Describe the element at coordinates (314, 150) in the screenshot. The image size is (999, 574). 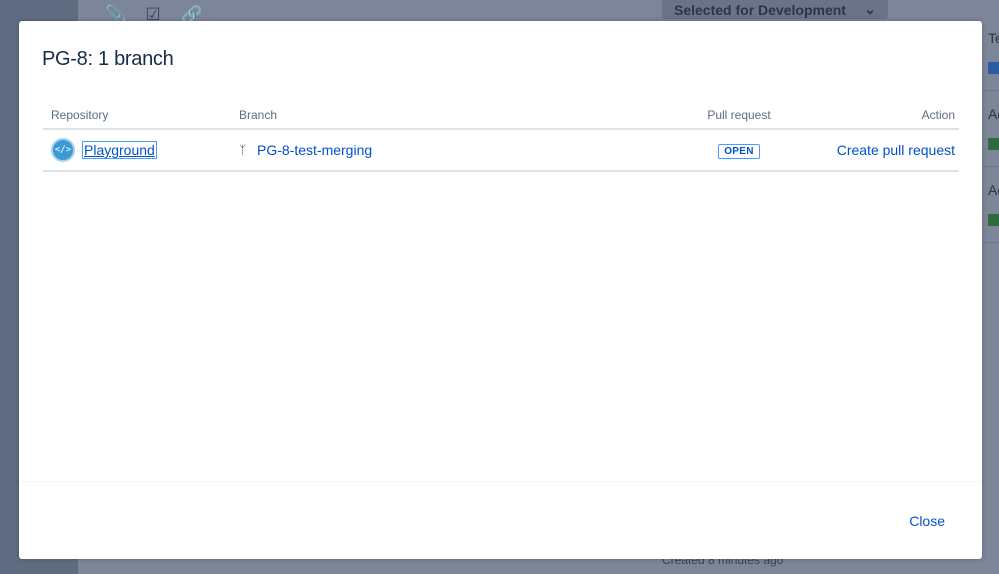
I see `branch-link: PG-8-test-merging` at that location.